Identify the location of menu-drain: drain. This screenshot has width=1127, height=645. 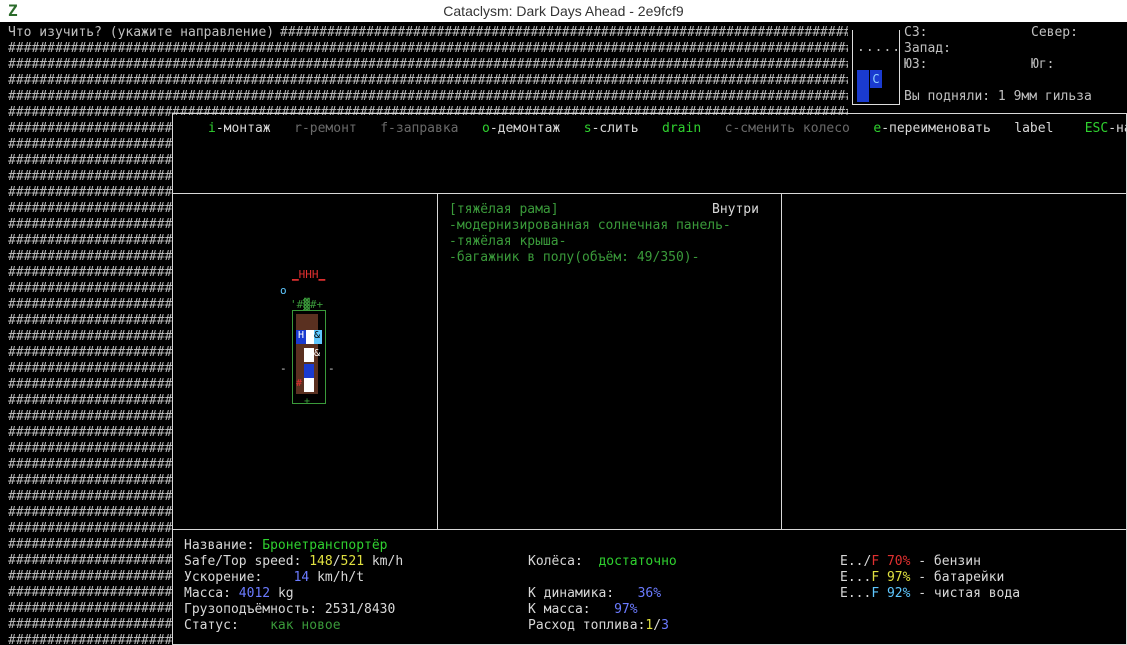
(681, 128).